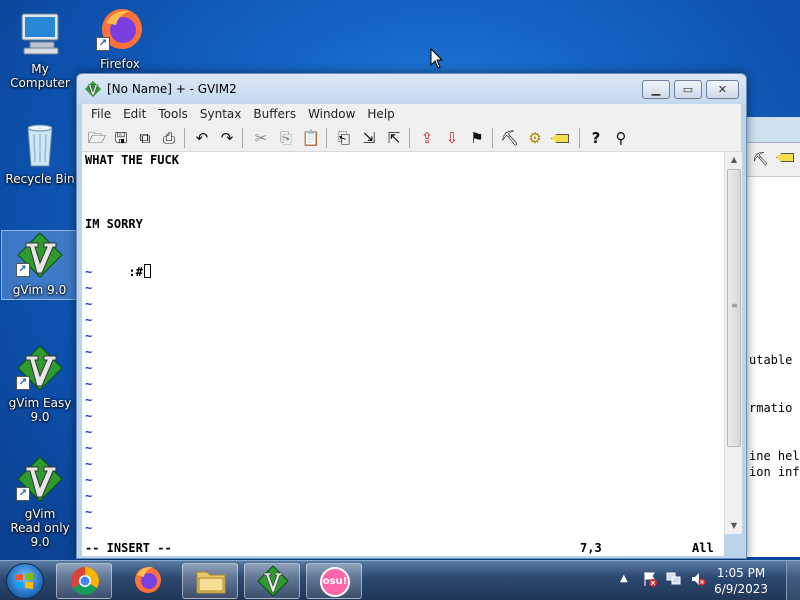  What do you see at coordinates (227, 138) in the screenshot?
I see `redo-icon: ↷` at bounding box center [227, 138].